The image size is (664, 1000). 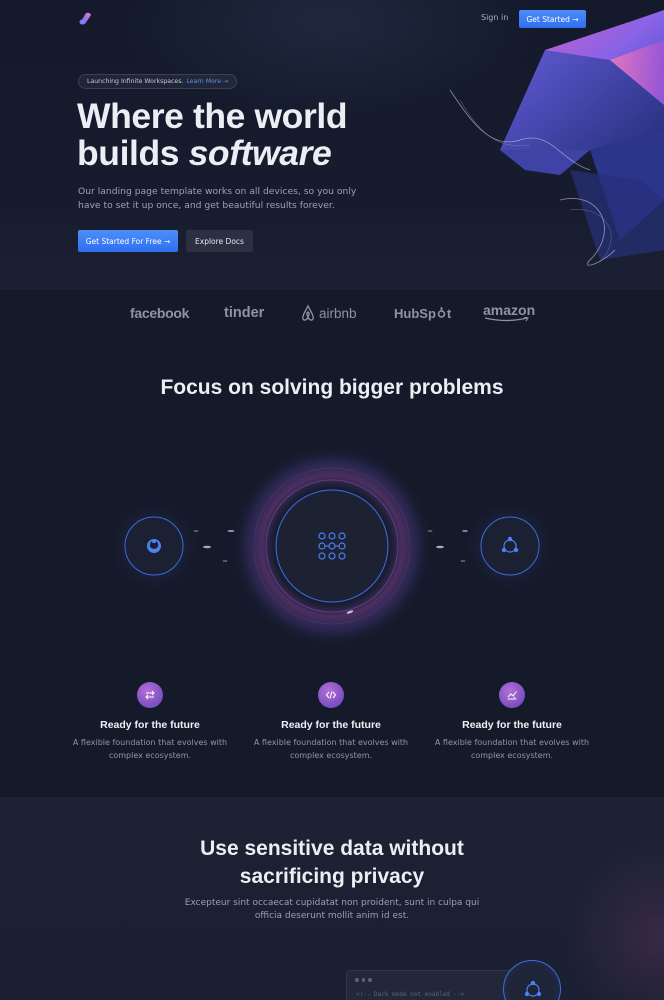 I want to click on get-started-free-button: Get Started For Free →, so click(x=128, y=241).